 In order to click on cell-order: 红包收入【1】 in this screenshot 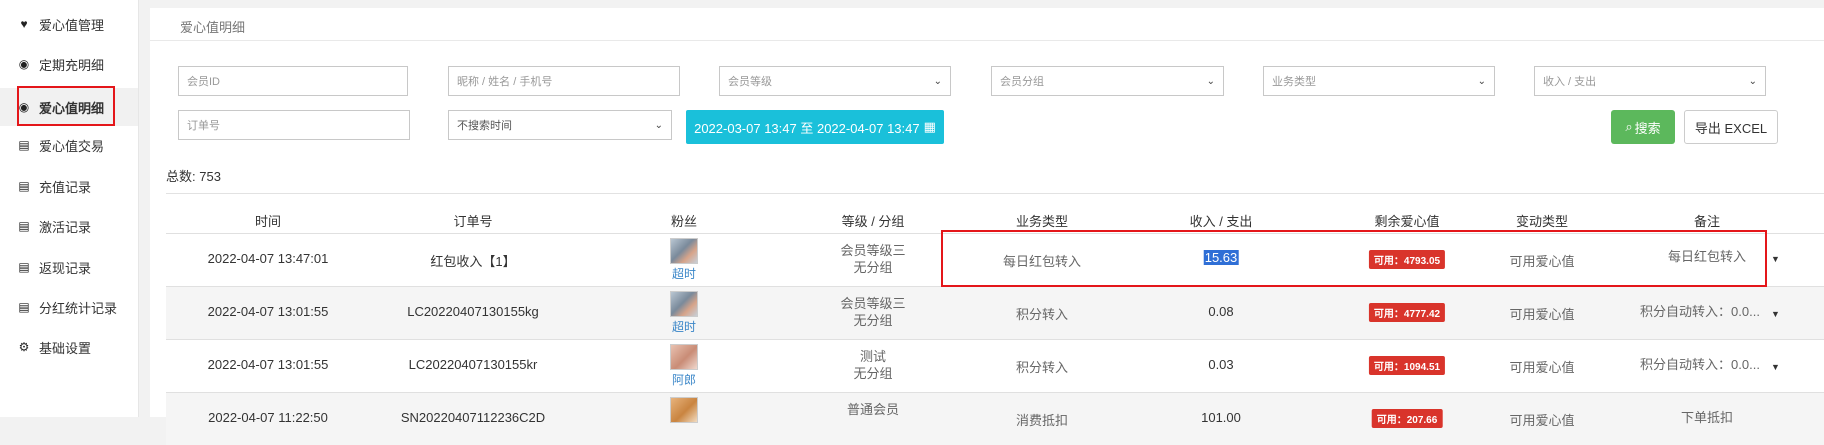, I will do `click(473, 261)`.